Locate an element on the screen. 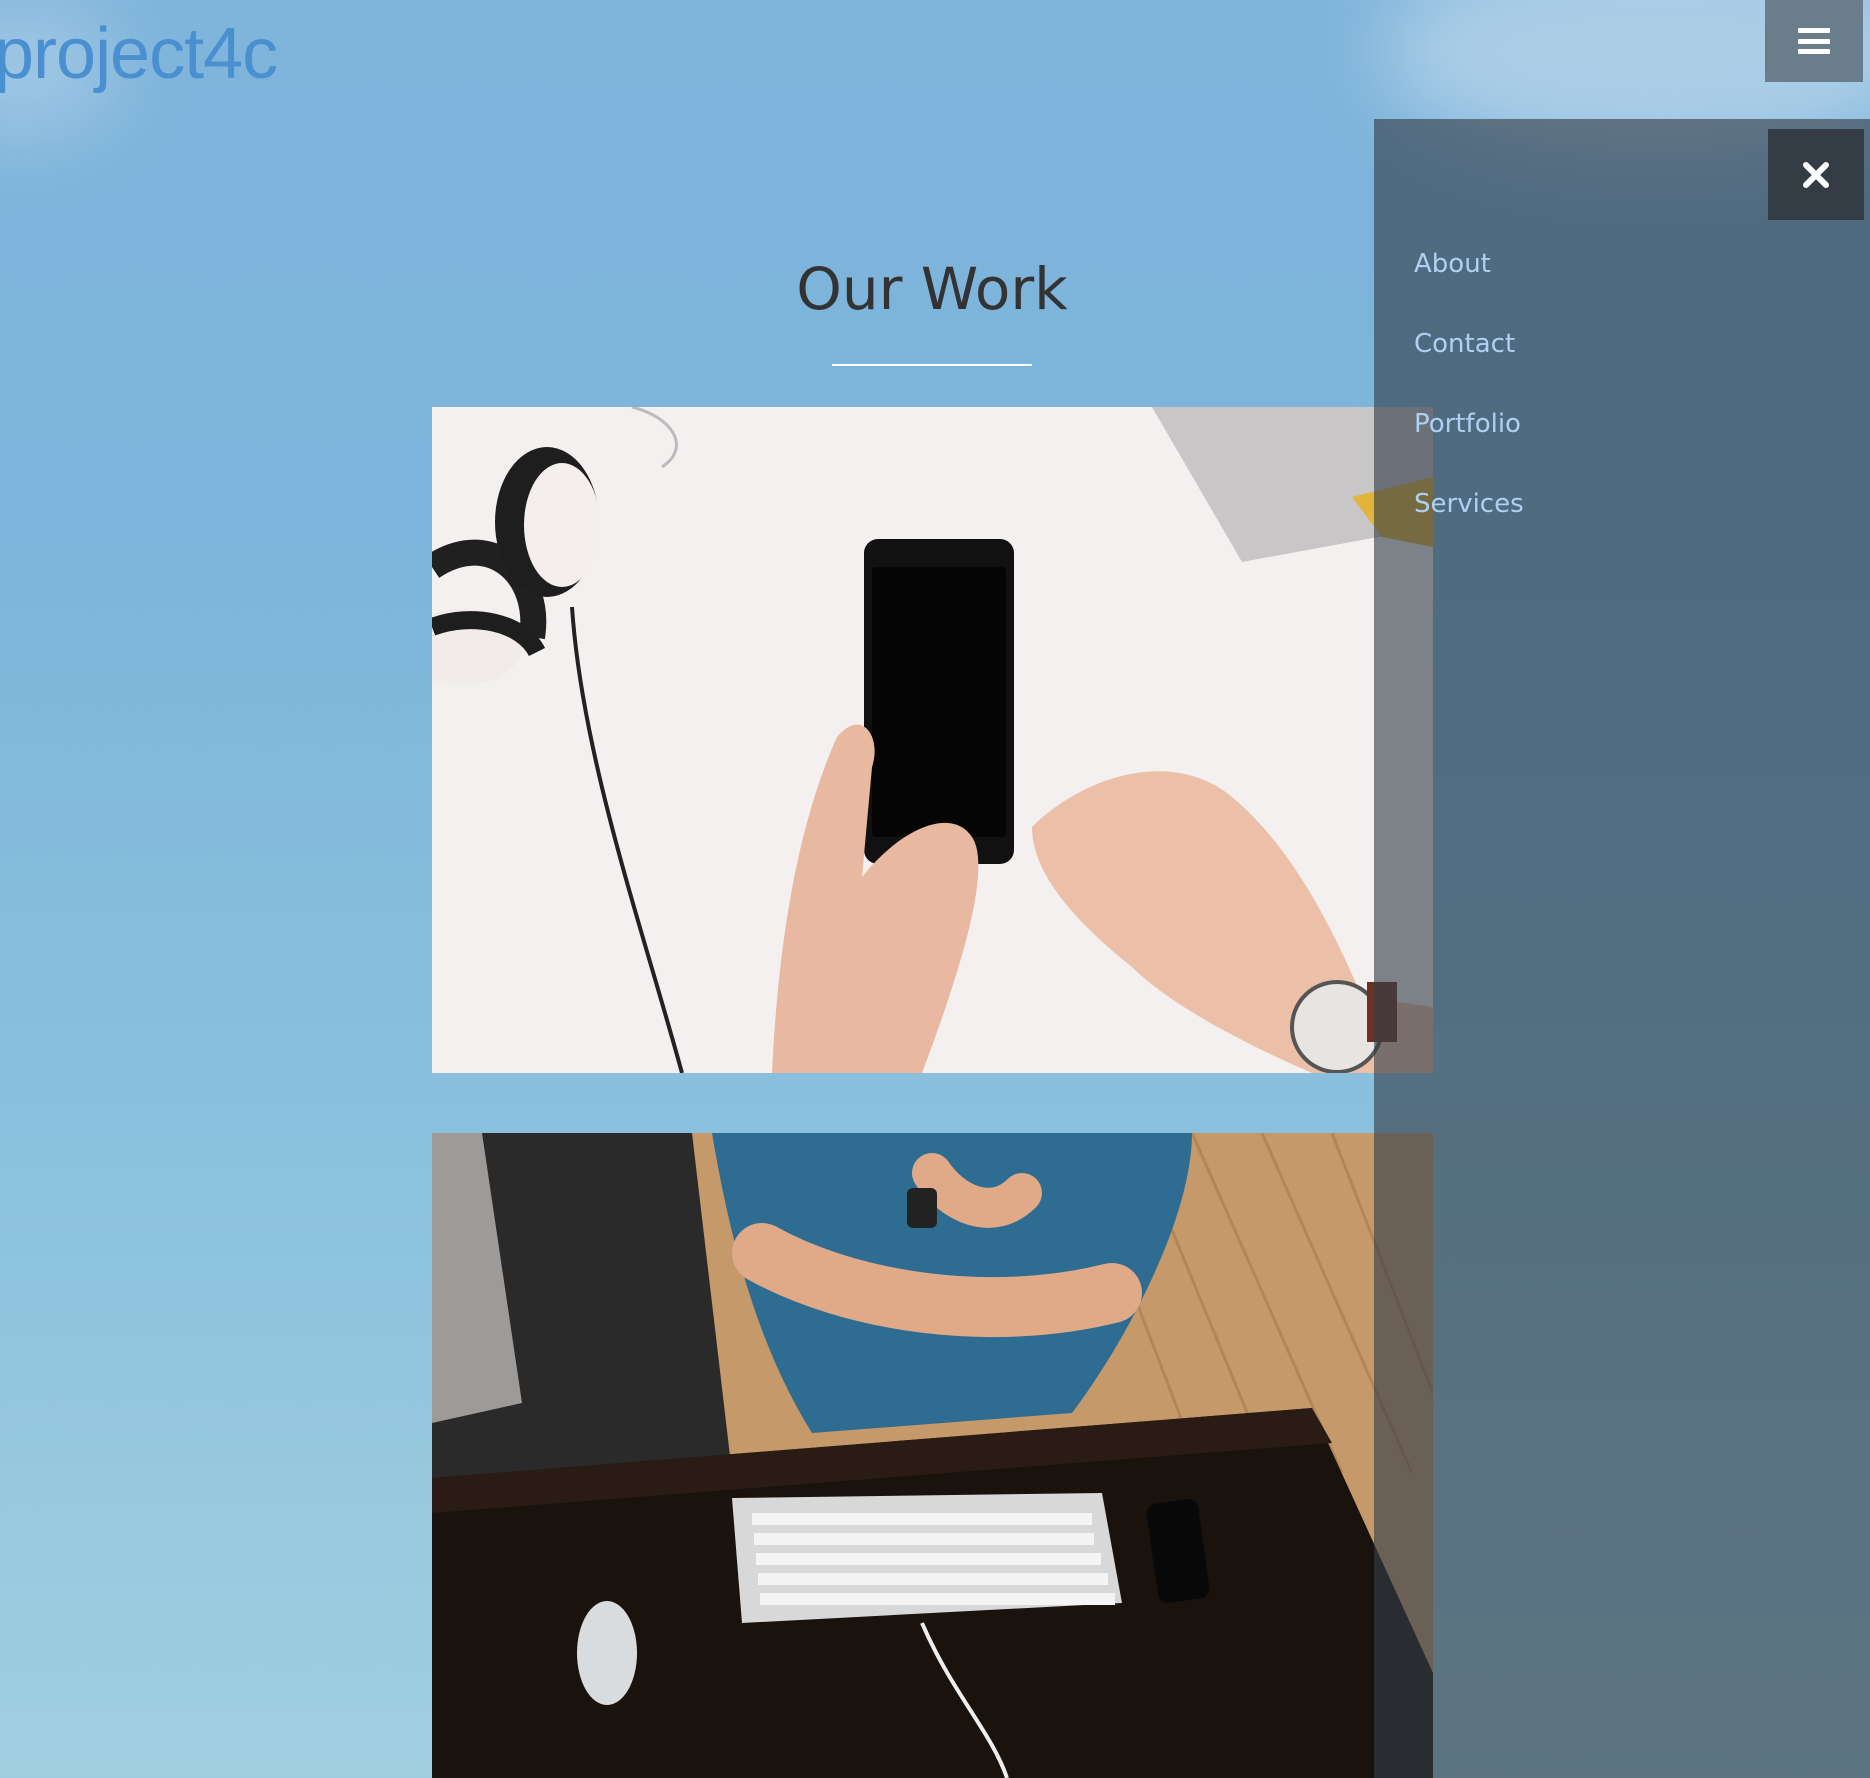 The height and width of the screenshot is (1778, 1870). hamburger-icon is located at coordinates (1814, 41).